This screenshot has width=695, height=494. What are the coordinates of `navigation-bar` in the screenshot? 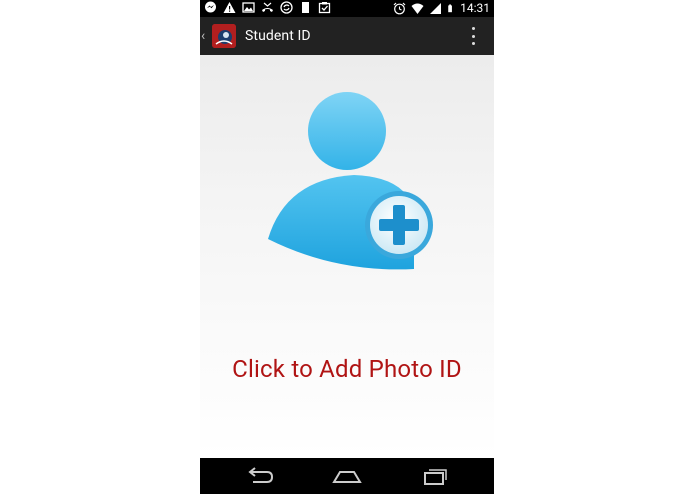 It's located at (347, 476).